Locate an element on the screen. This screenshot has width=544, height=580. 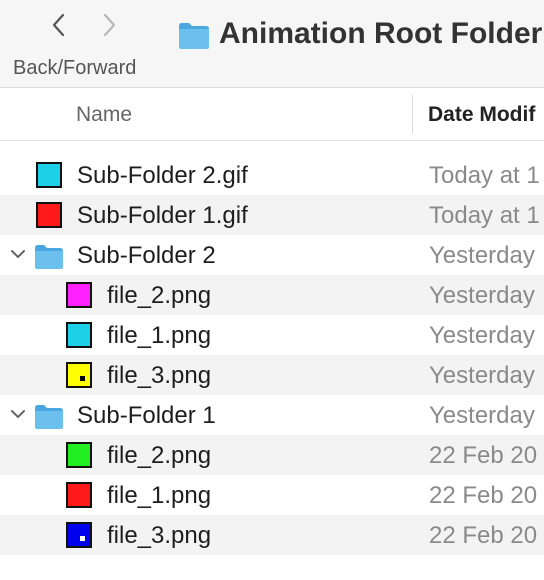
back-forward-label: Back/Forward is located at coordinates (75, 68).